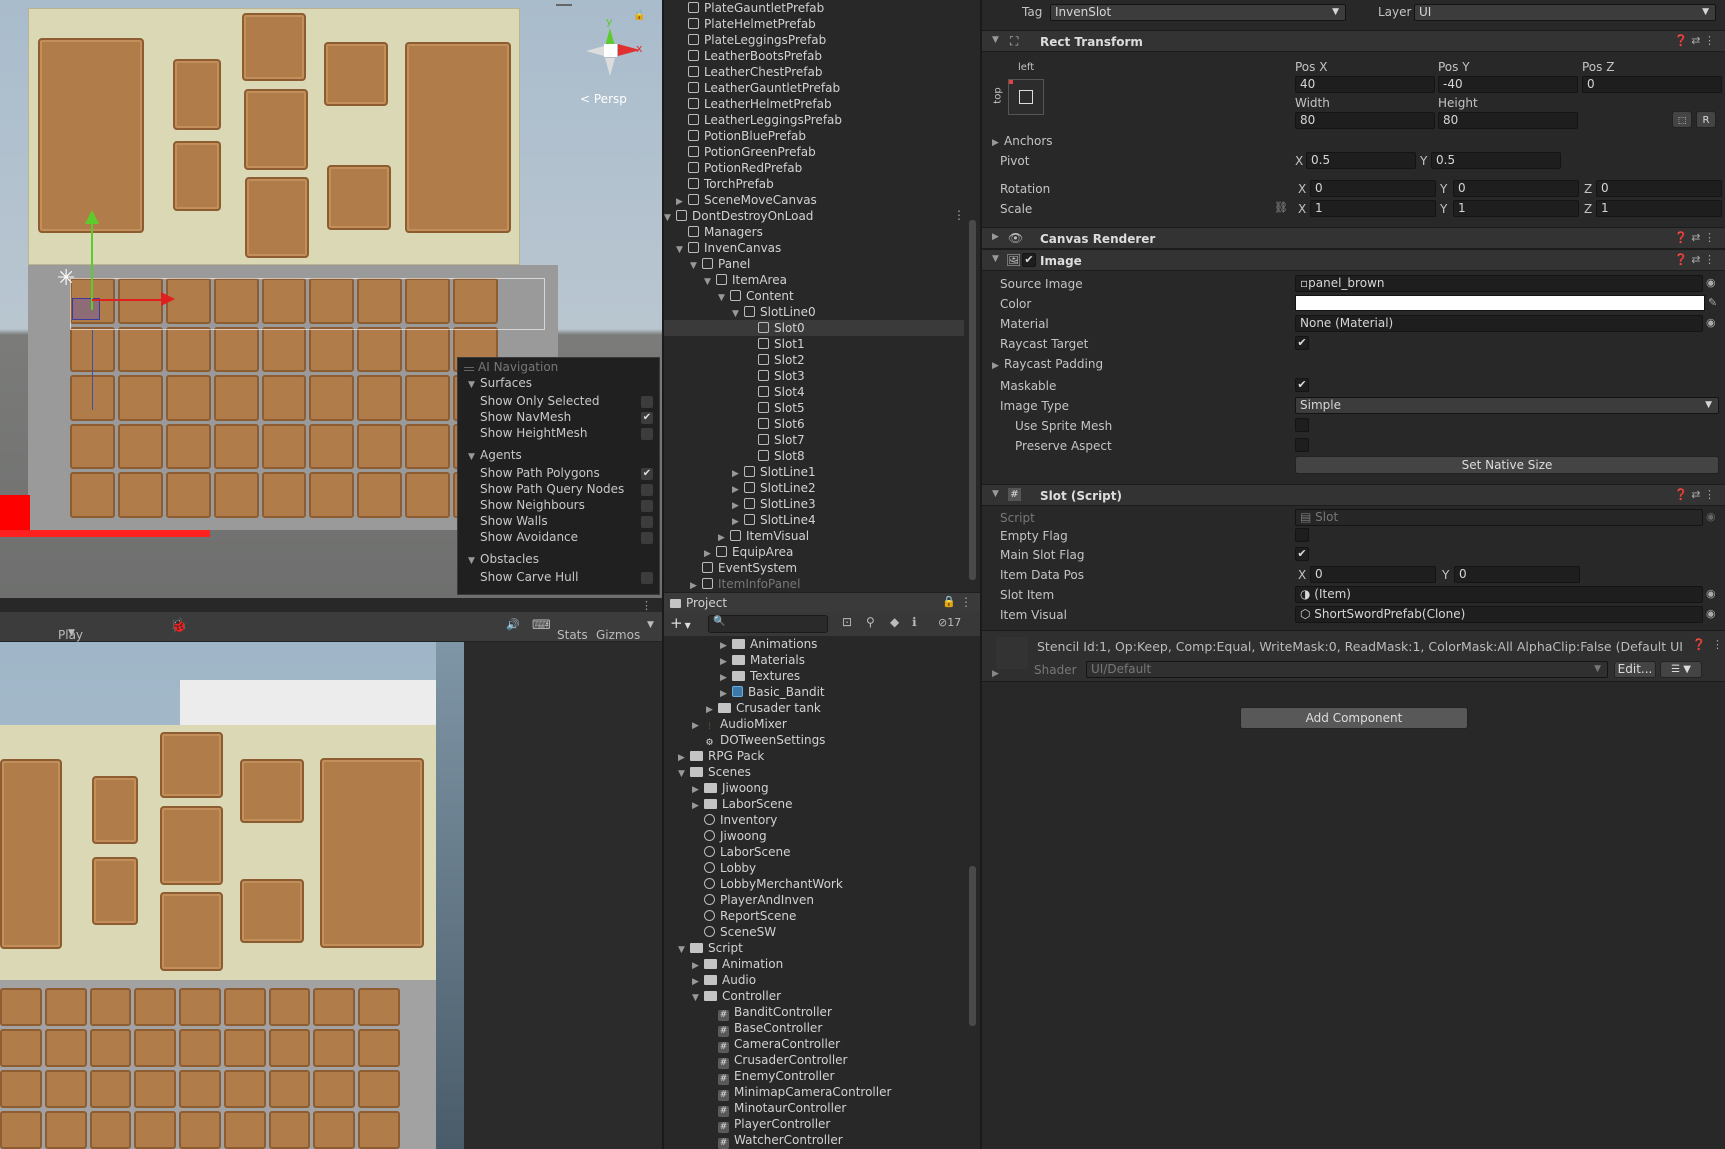 The image size is (1725, 1149). I want to click on project-item: # CrusaderController, so click(814, 1060).